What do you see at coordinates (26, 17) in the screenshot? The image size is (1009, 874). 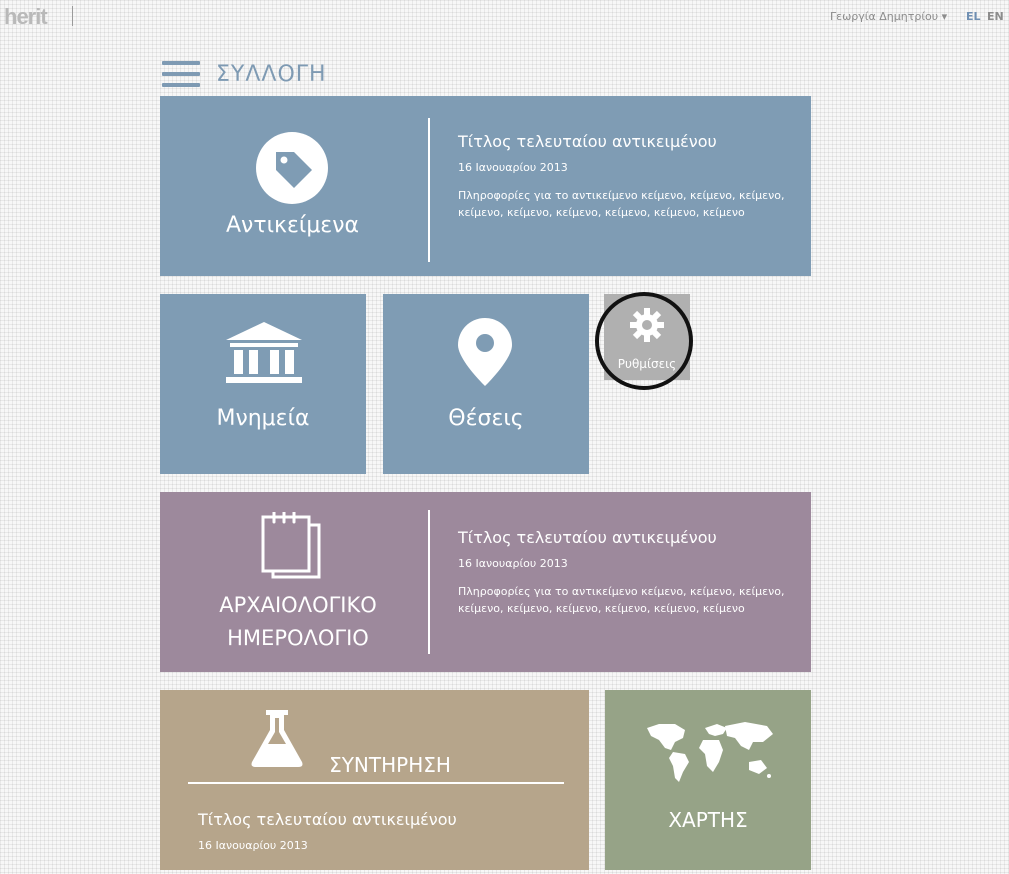 I see `app-logo: herit` at bounding box center [26, 17].